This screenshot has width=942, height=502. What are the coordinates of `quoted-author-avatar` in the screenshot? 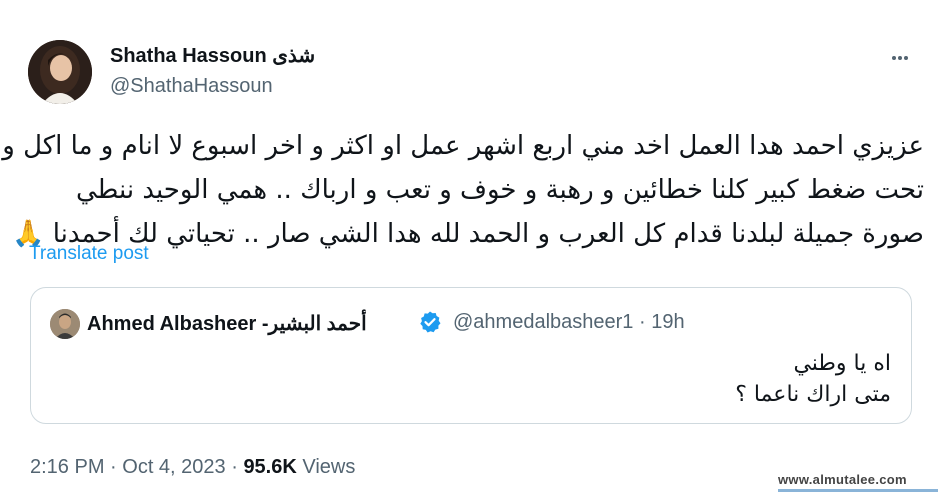 It's located at (65, 324).